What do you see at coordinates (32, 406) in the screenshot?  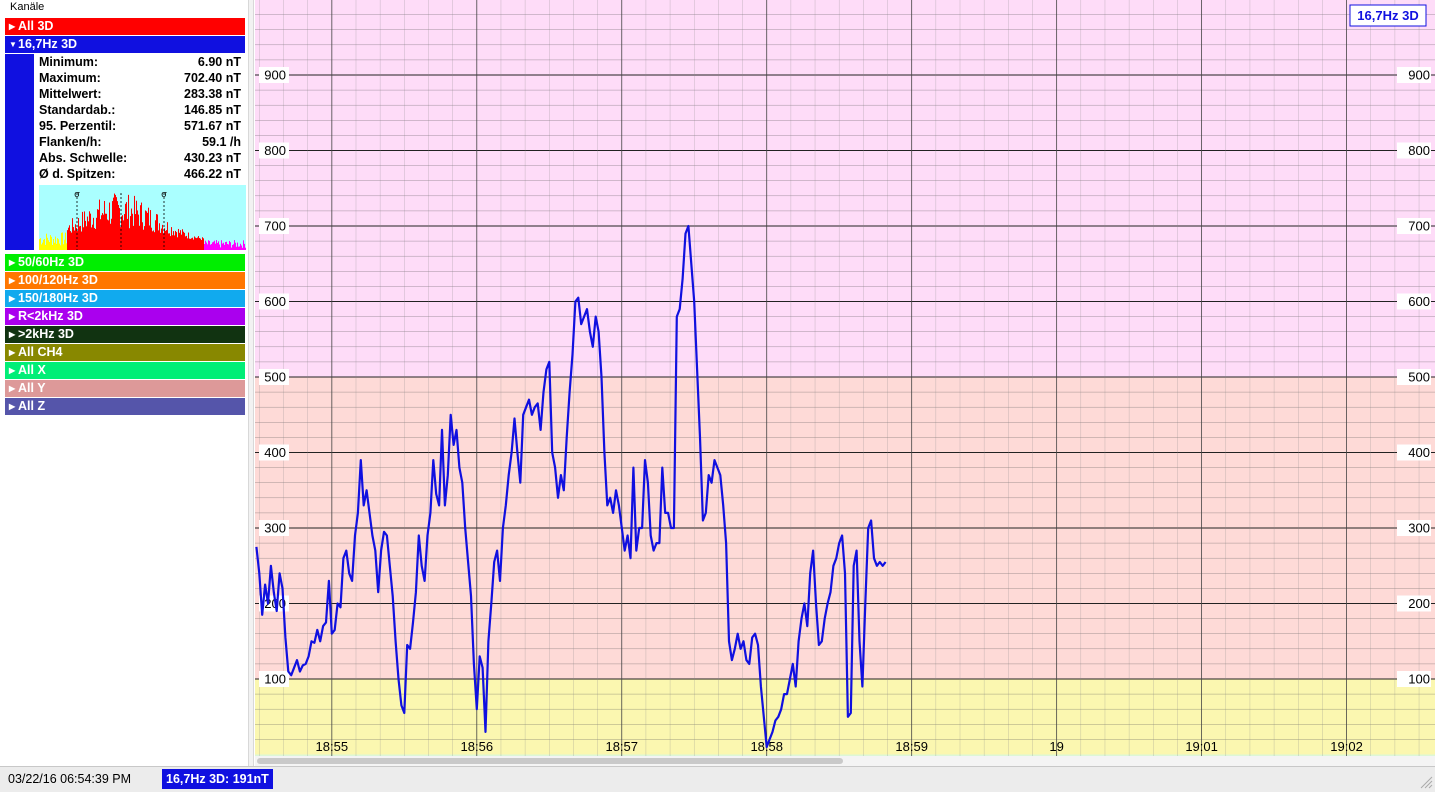 I see `channel-label: All Z` at bounding box center [32, 406].